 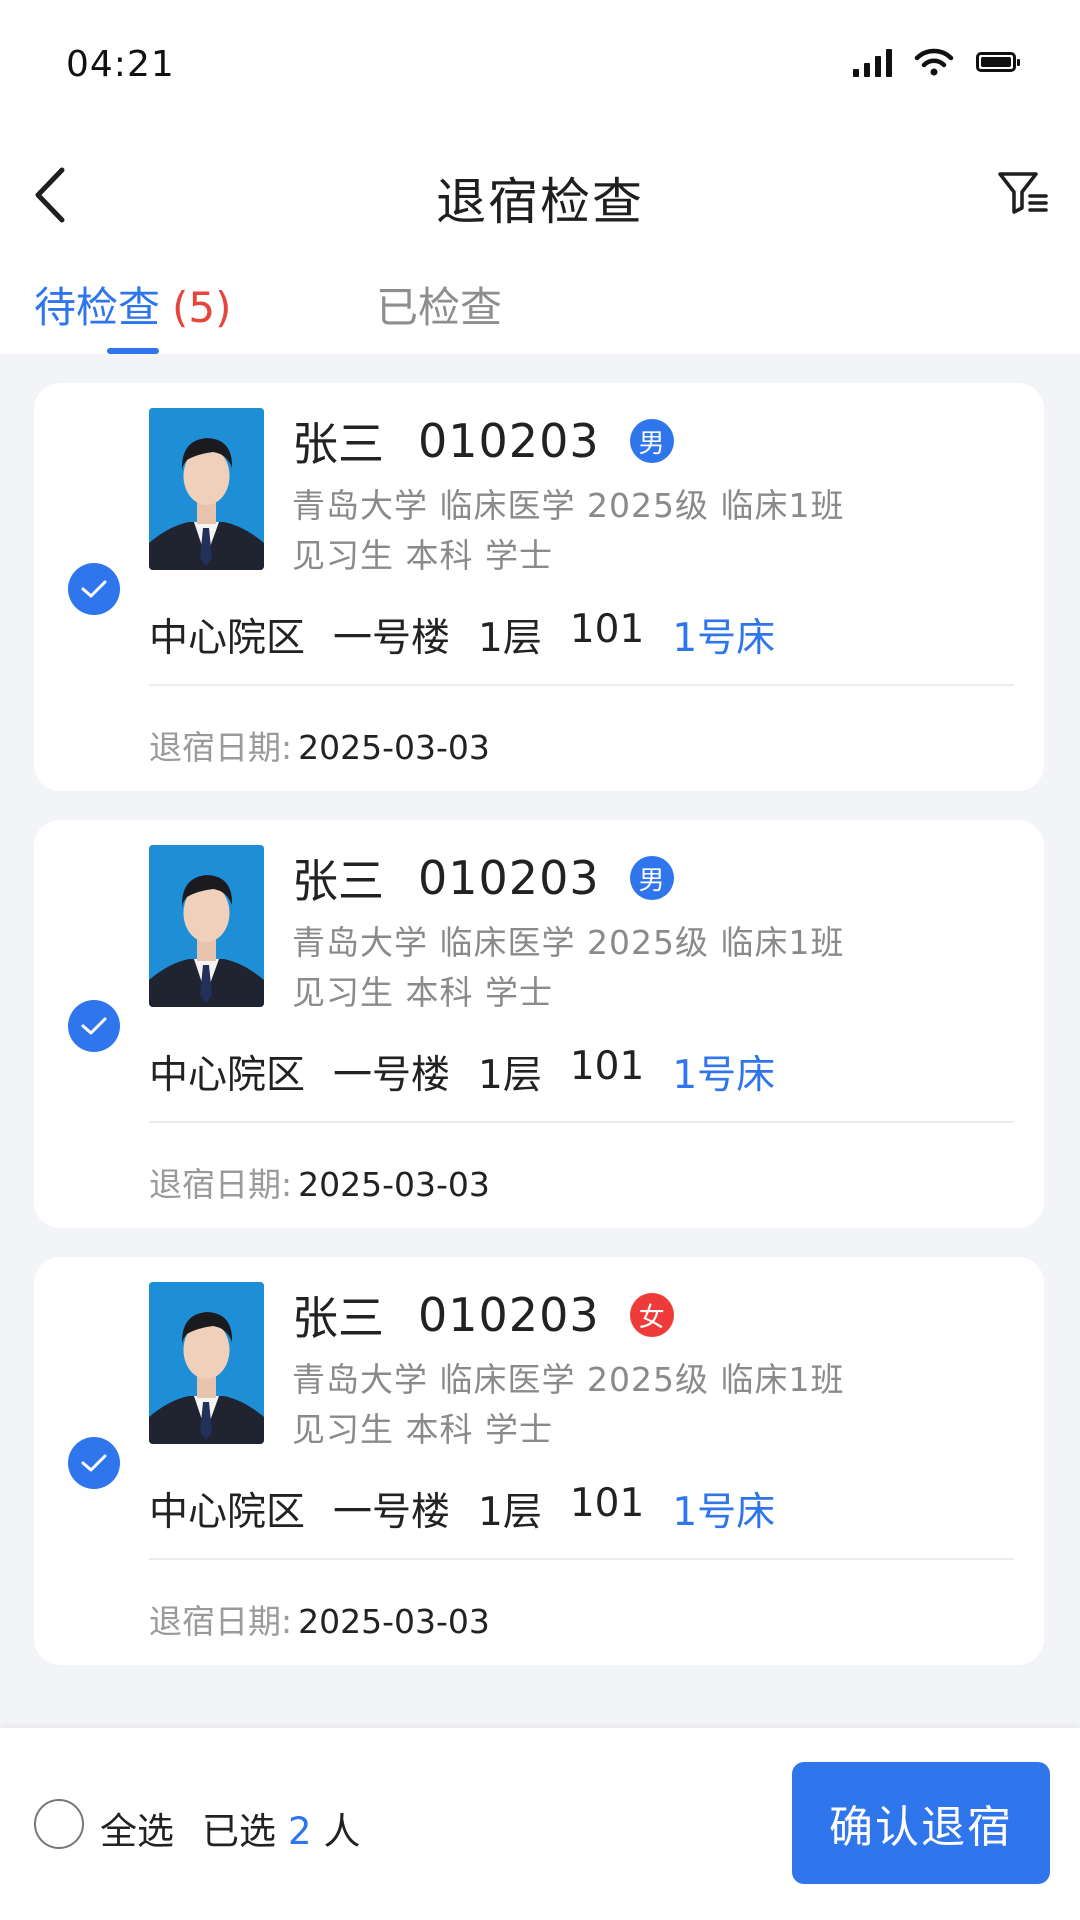 What do you see at coordinates (872, 62) in the screenshot?
I see `signal-icon` at bounding box center [872, 62].